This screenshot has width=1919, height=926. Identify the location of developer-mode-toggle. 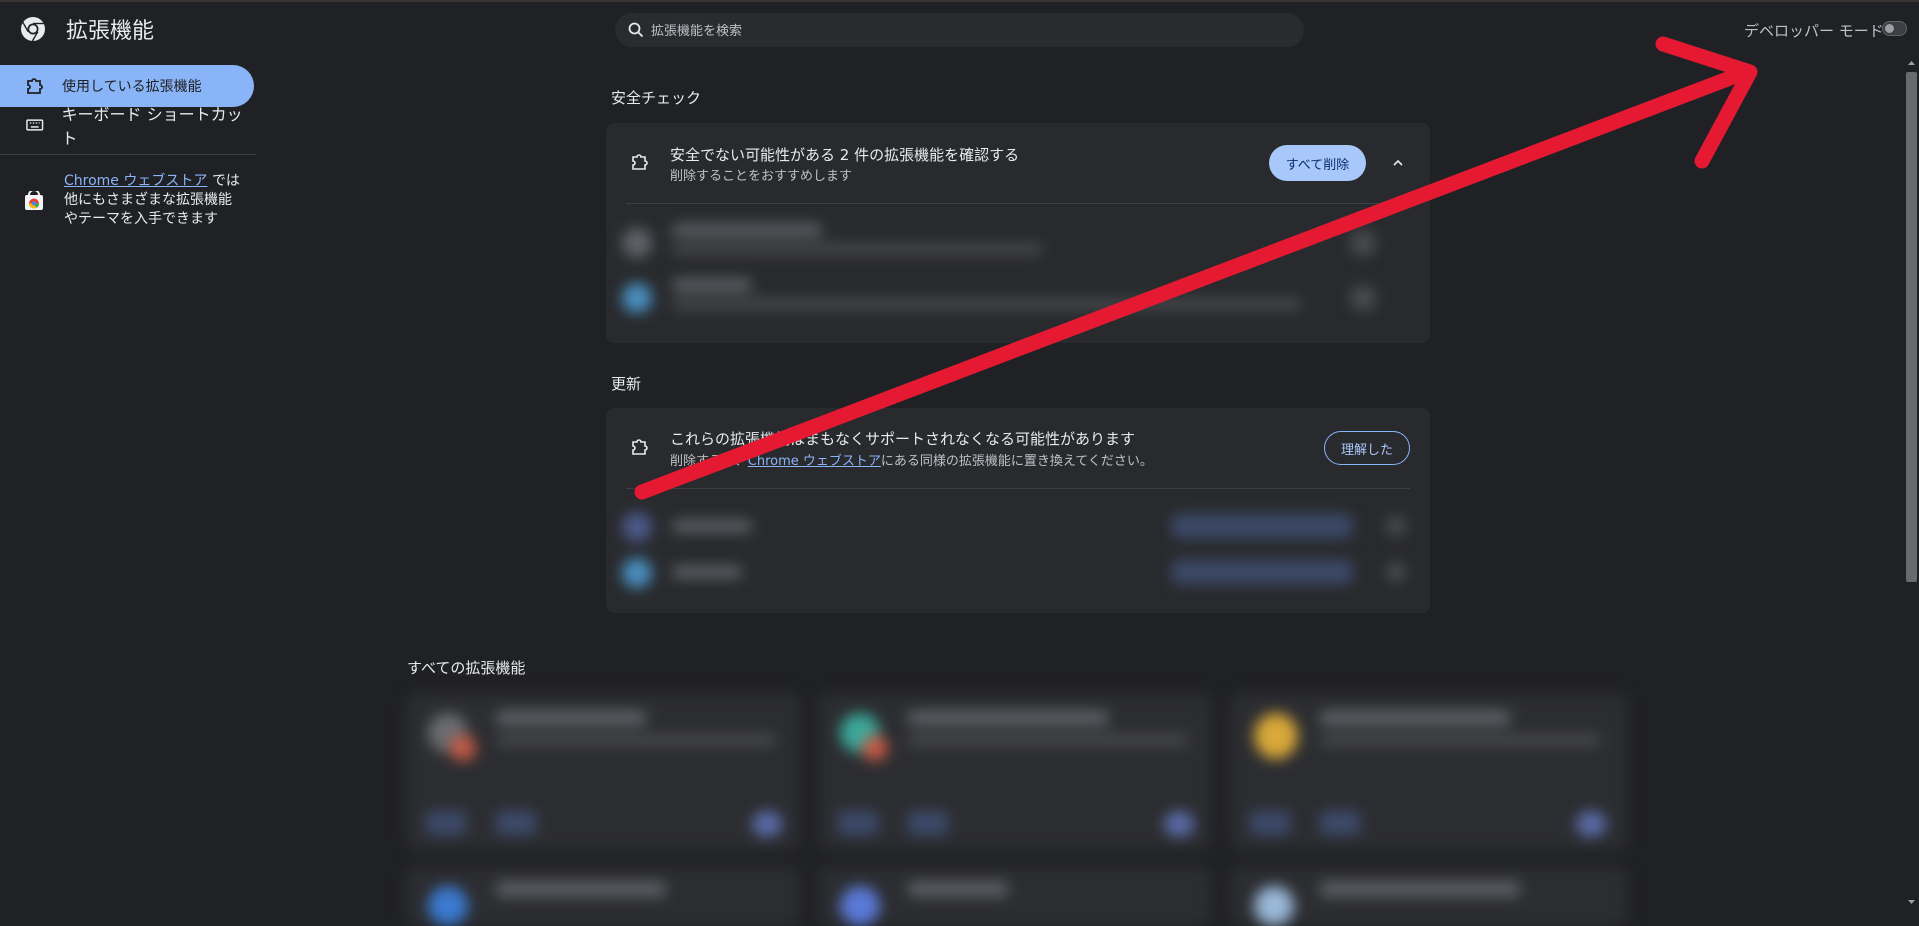
(1894, 28).